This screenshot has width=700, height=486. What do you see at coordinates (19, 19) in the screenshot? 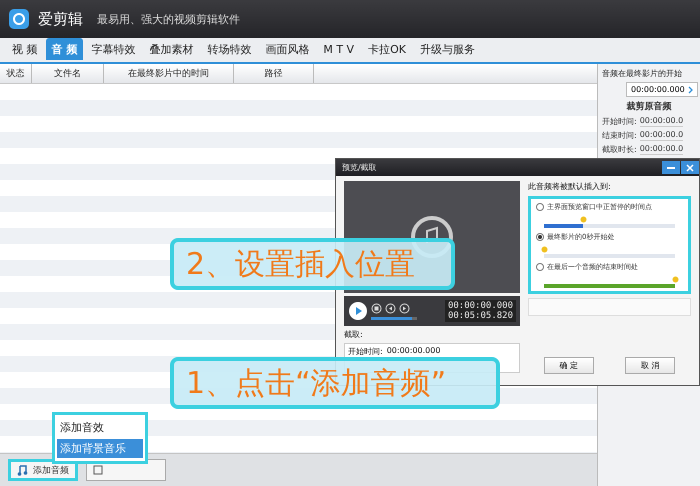
I see `app-logo-icon` at bounding box center [19, 19].